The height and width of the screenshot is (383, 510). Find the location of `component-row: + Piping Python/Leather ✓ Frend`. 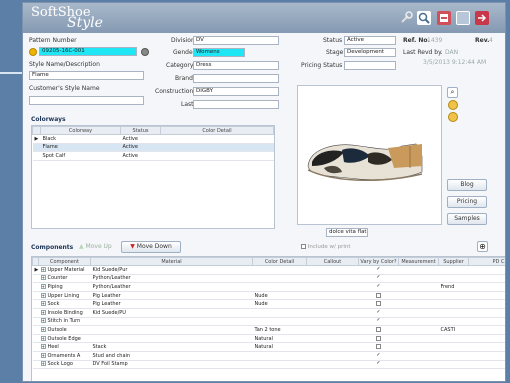

component-row: + Piping Python/Leather ✓ Frend is located at coordinates (268, 287).